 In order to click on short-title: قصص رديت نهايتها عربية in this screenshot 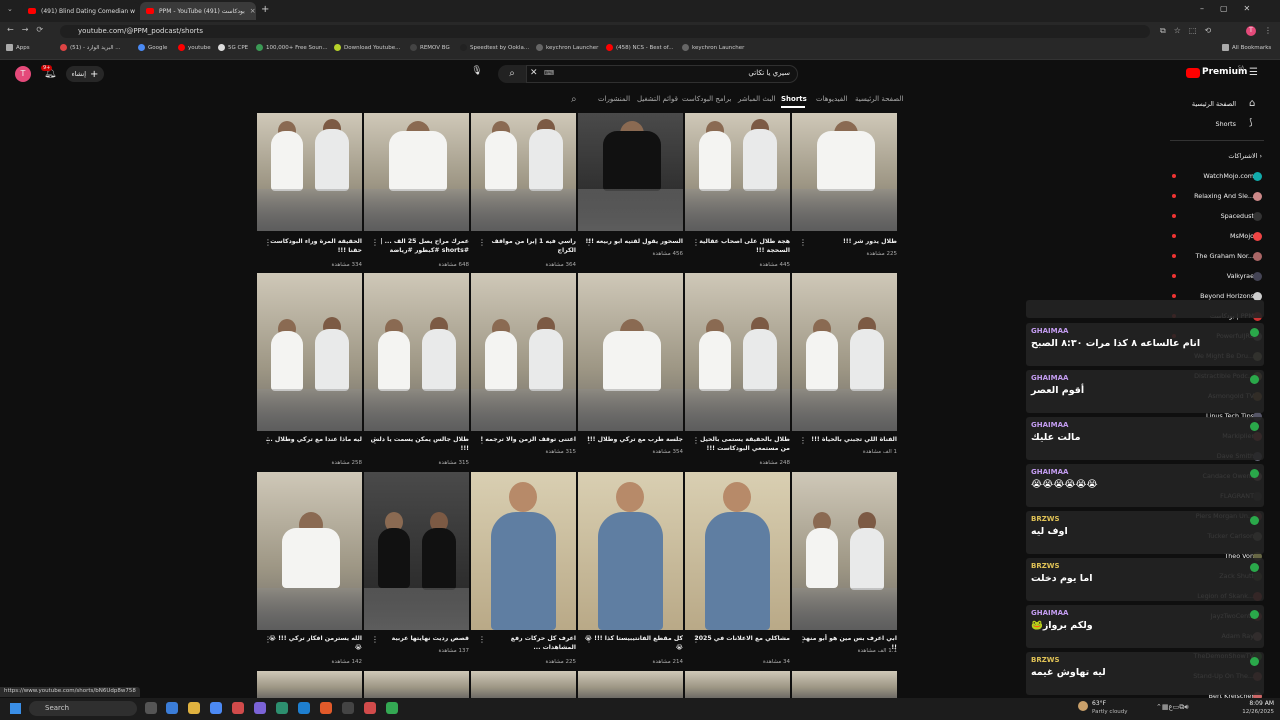, I will do `click(419, 638)`.